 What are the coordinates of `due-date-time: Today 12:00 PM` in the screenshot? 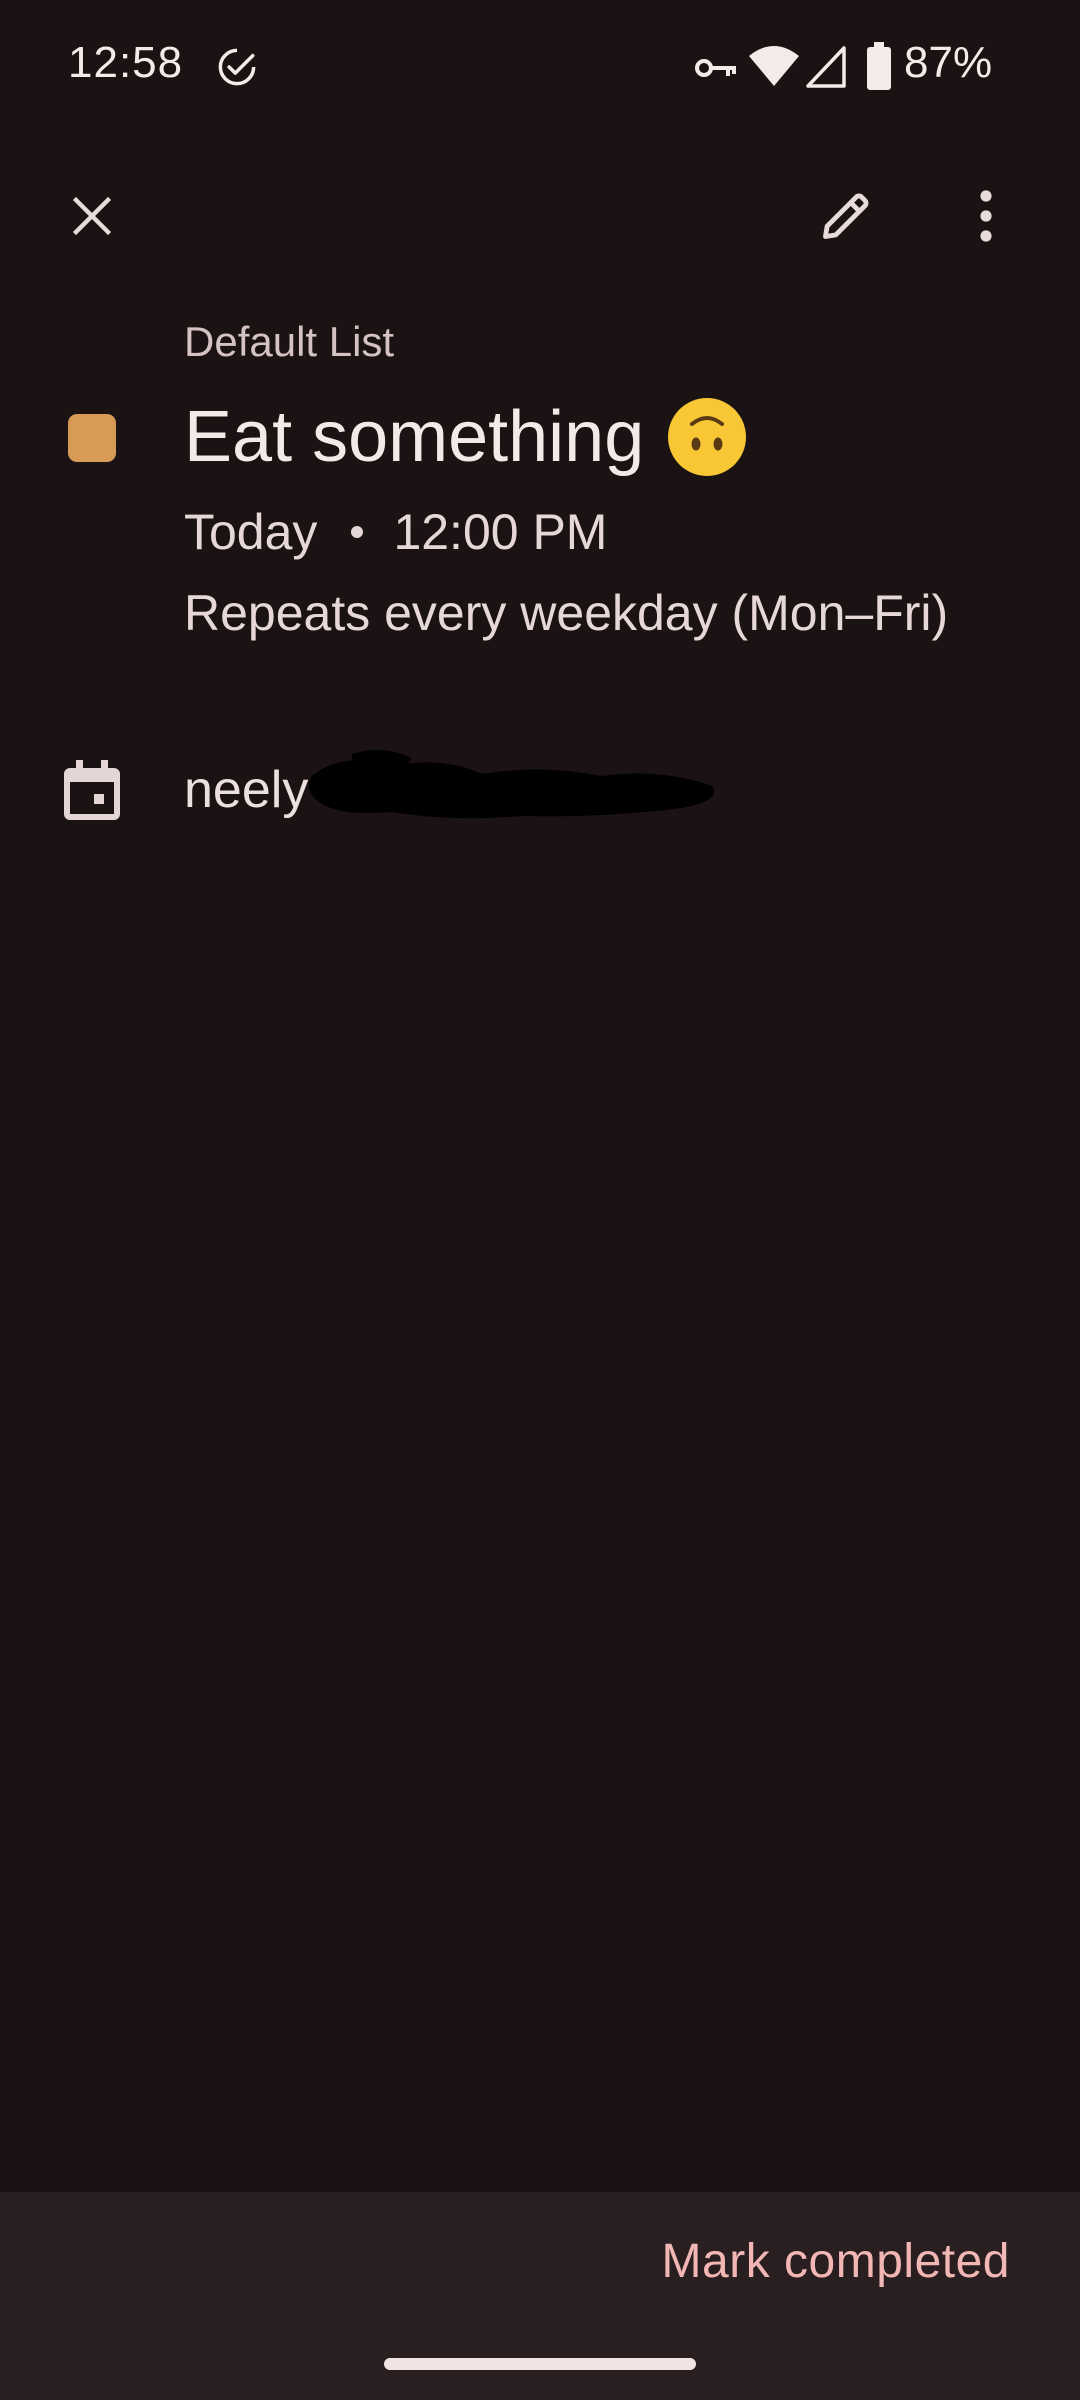 It's located at (395, 532).